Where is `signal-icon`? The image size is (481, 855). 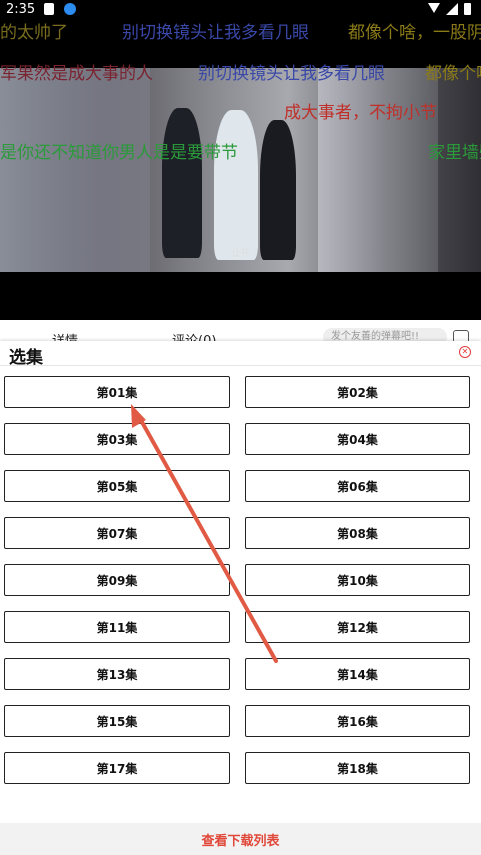
signal-icon is located at coordinates (452, 9).